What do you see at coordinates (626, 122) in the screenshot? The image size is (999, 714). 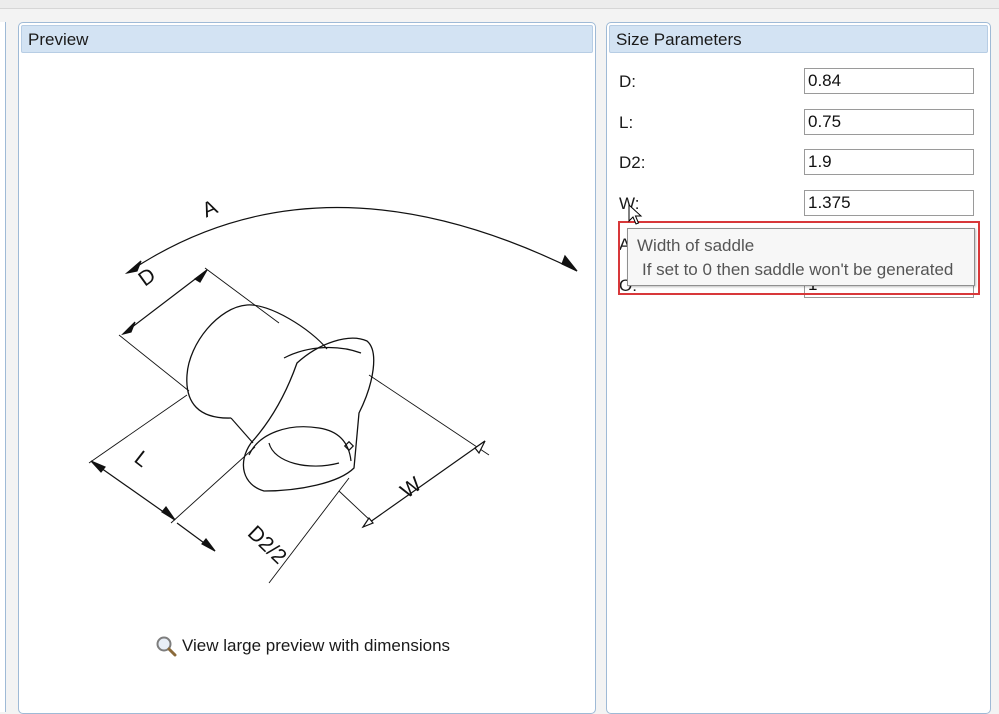 I see `param-label-l: L:` at bounding box center [626, 122].